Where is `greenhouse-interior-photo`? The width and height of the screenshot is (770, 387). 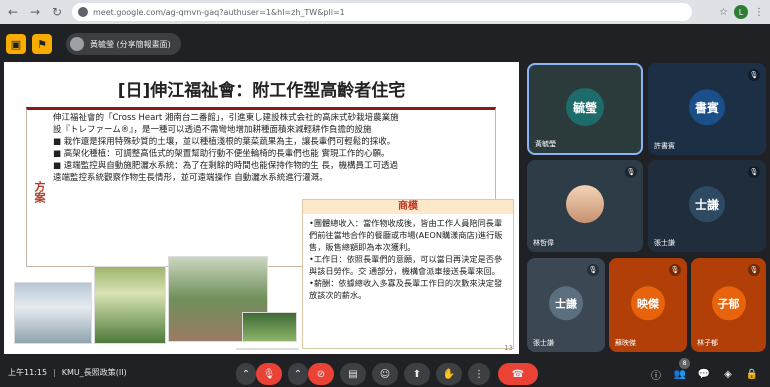 greenhouse-interior-photo is located at coordinates (130, 305).